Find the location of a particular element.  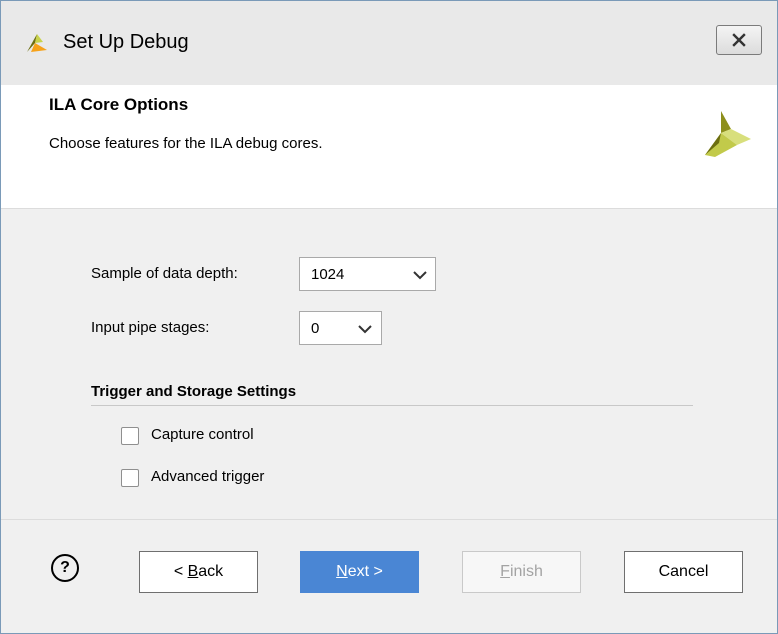

help-icon: ? is located at coordinates (65, 567).